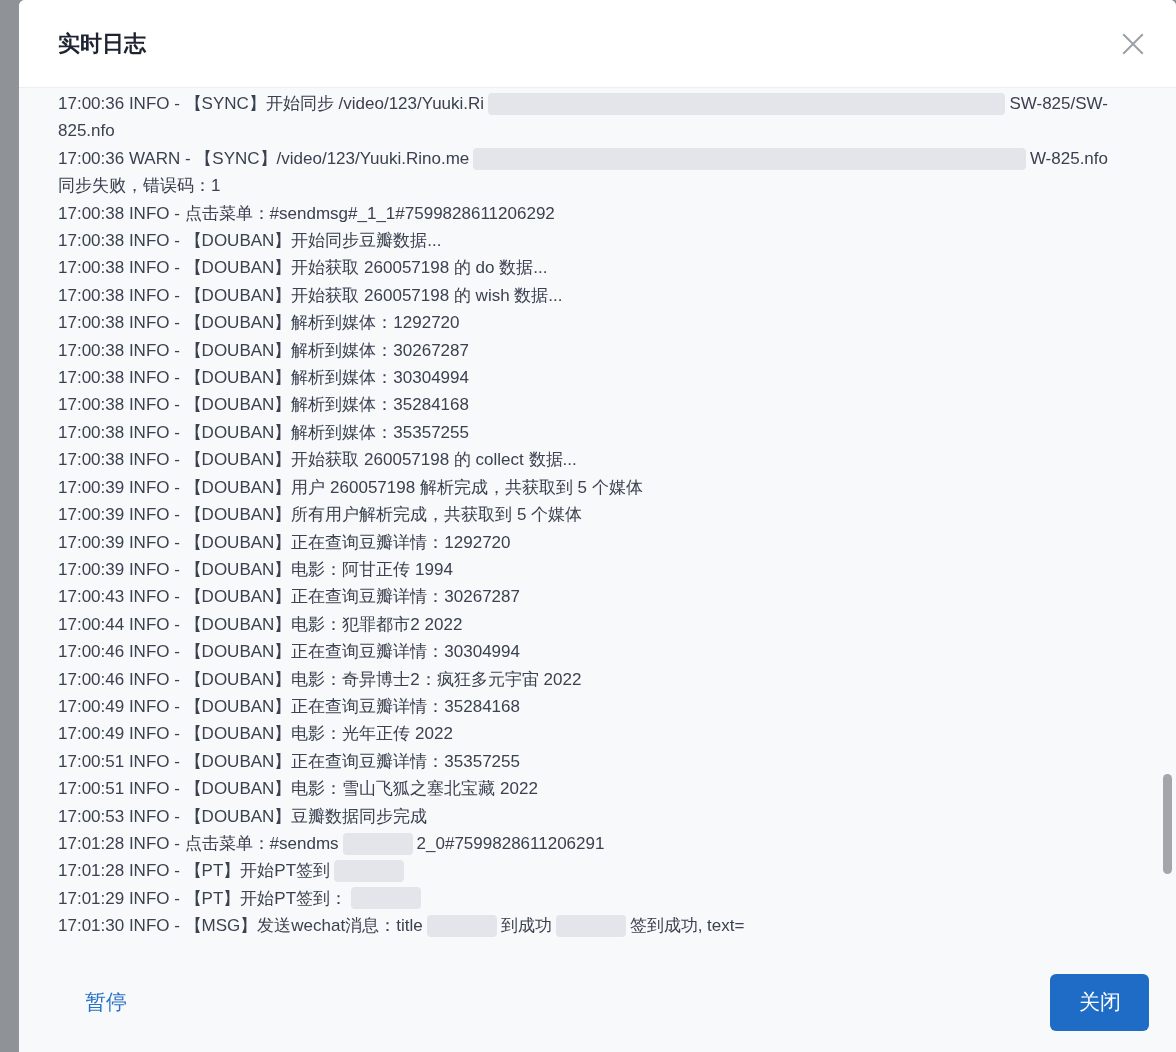 The height and width of the screenshot is (1052, 1176). I want to click on log-text: 17:00:39 INFO - 【DOUBAN】电影：阿甘正传 1994, so click(255, 569).